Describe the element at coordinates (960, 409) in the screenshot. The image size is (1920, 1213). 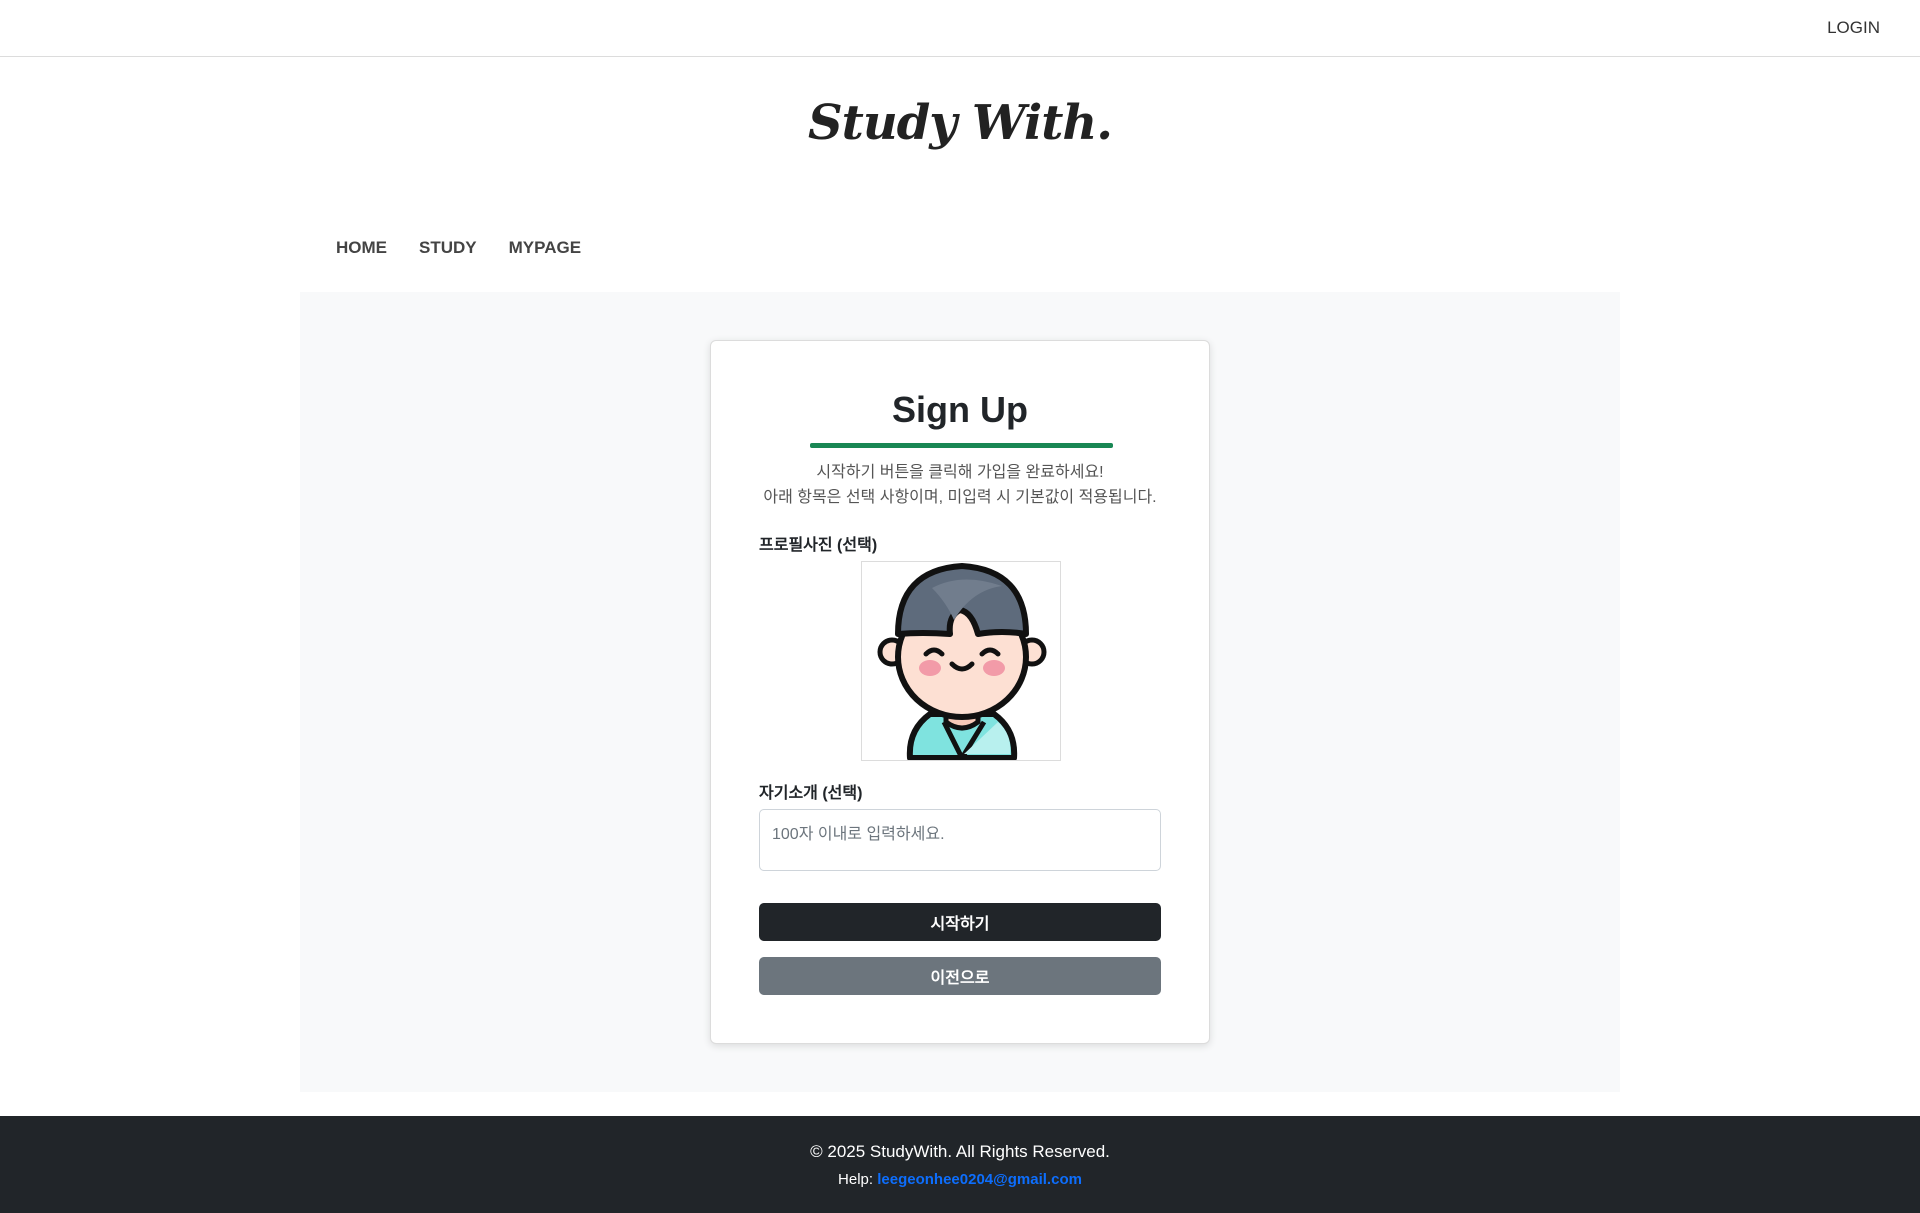
I see `page-title: Sign Up` at that location.